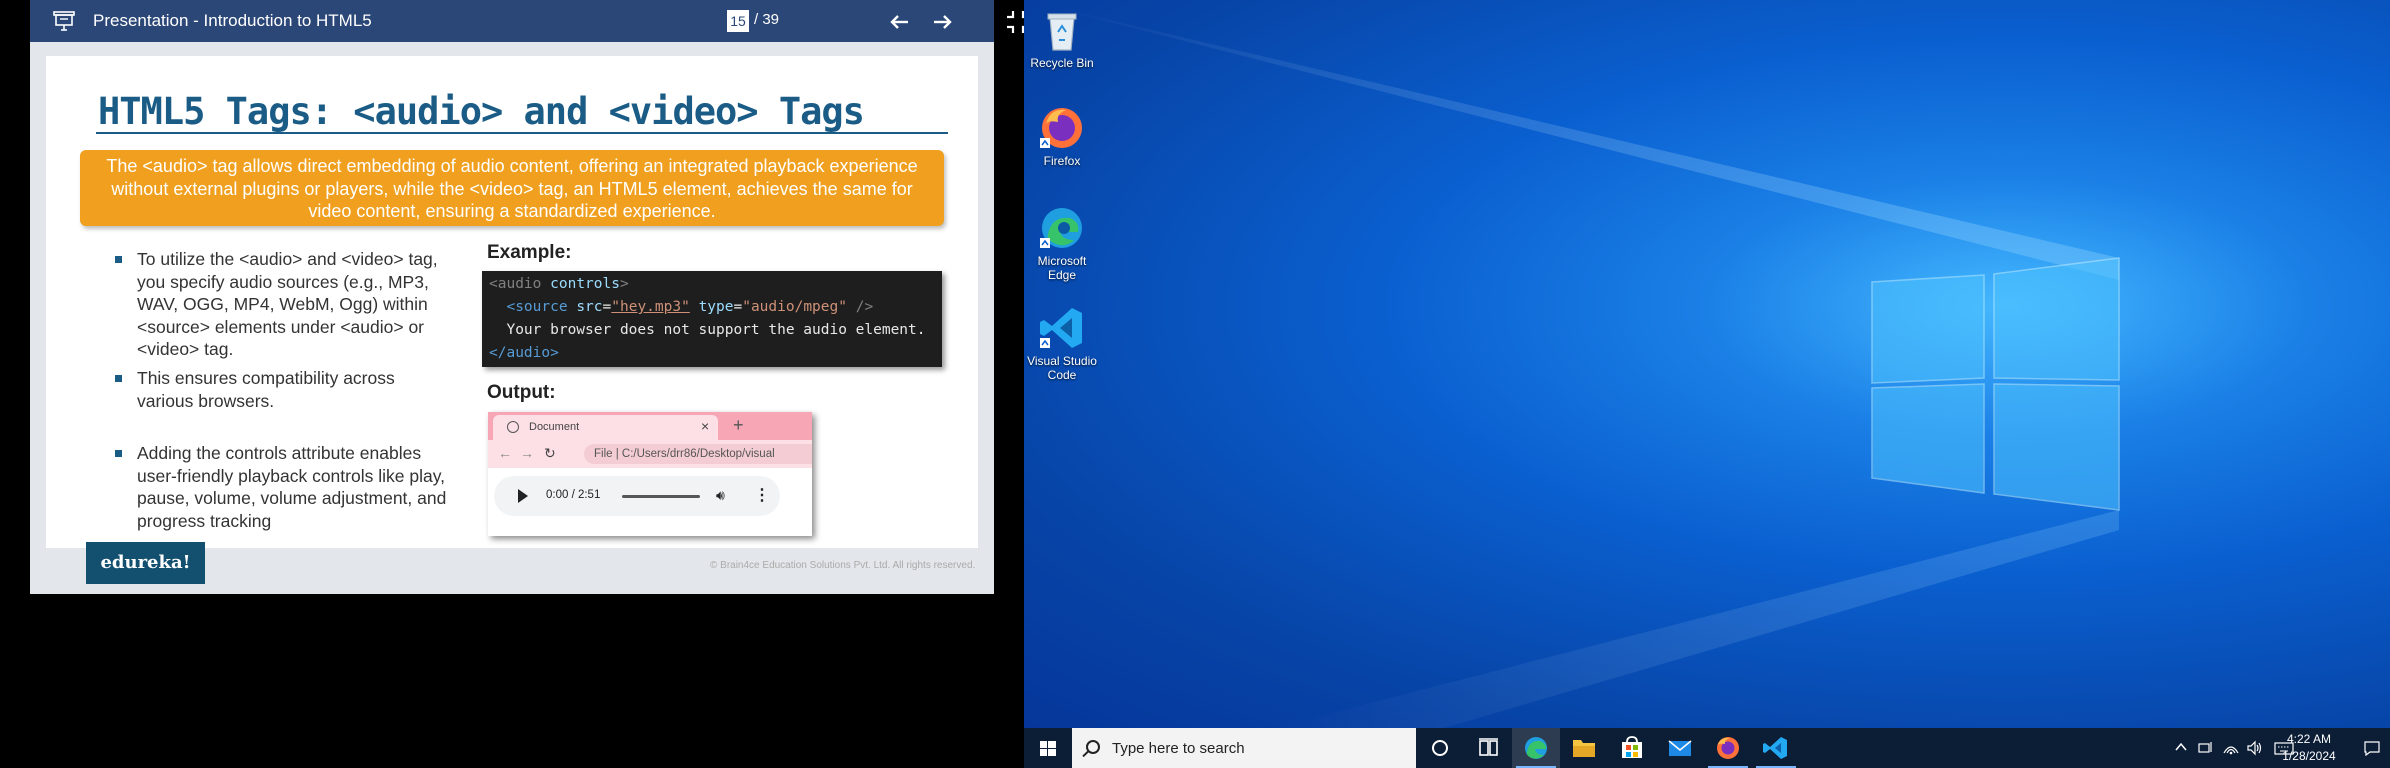 This screenshot has width=2390, height=768. Describe the element at coordinates (720, 495) in the screenshot. I see `volume-icon: 🔊︎` at that location.